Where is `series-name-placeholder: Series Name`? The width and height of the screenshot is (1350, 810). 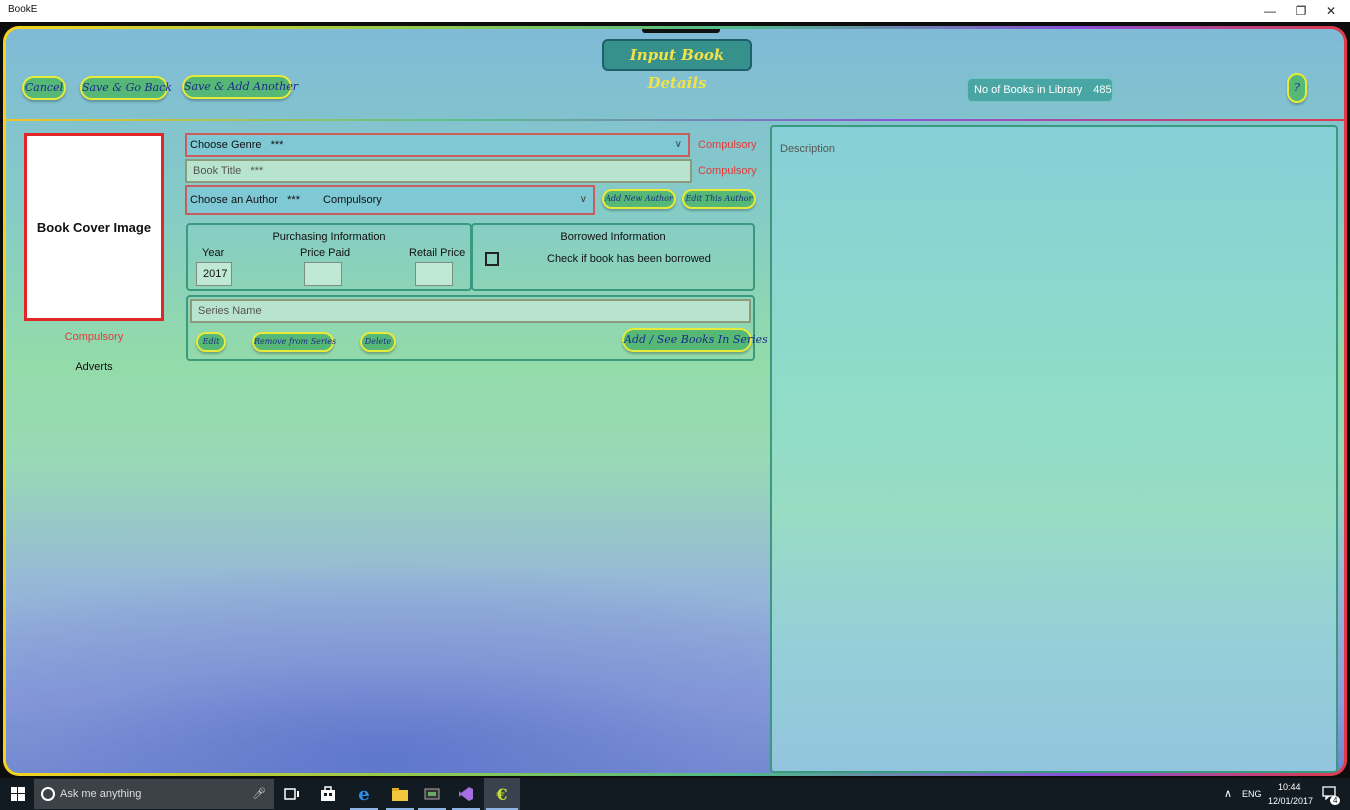
series-name-placeholder: Series Name is located at coordinates (230, 311).